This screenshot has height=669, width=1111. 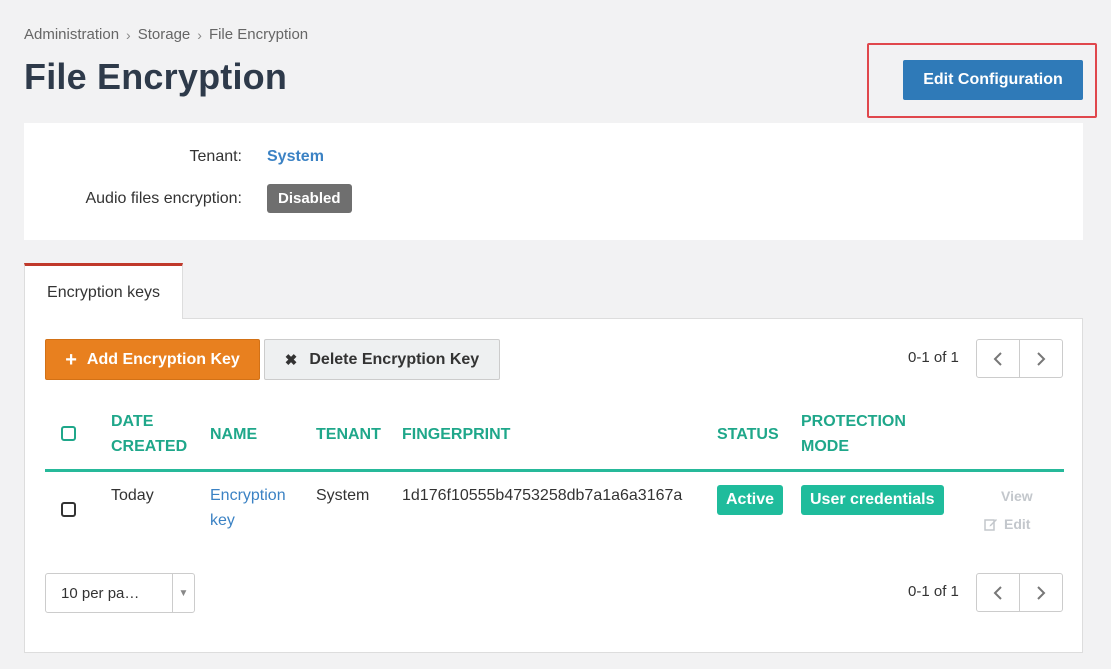 I want to click on page-title: File Encryption, so click(x=156, y=76).